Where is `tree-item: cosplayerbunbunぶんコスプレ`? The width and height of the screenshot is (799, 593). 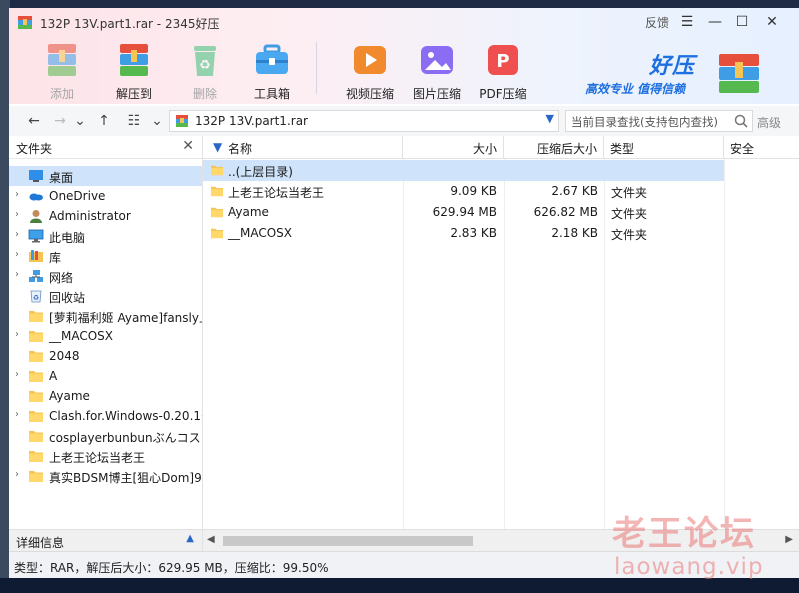 tree-item: cosplayerbunbunぶんコスプレ is located at coordinates (105, 436).